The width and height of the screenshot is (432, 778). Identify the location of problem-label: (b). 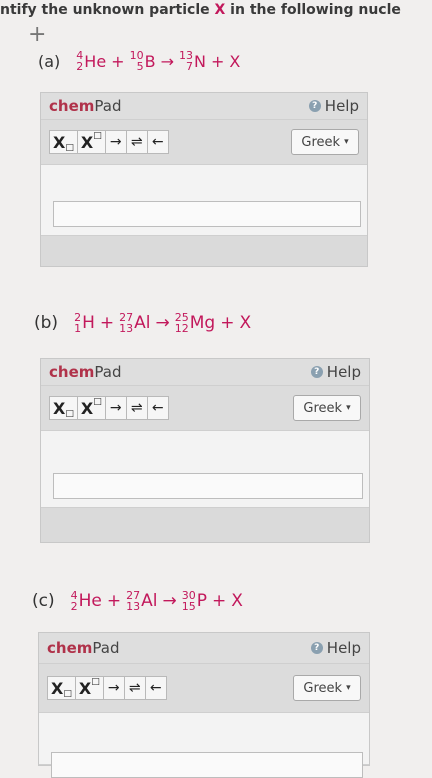
(46, 323).